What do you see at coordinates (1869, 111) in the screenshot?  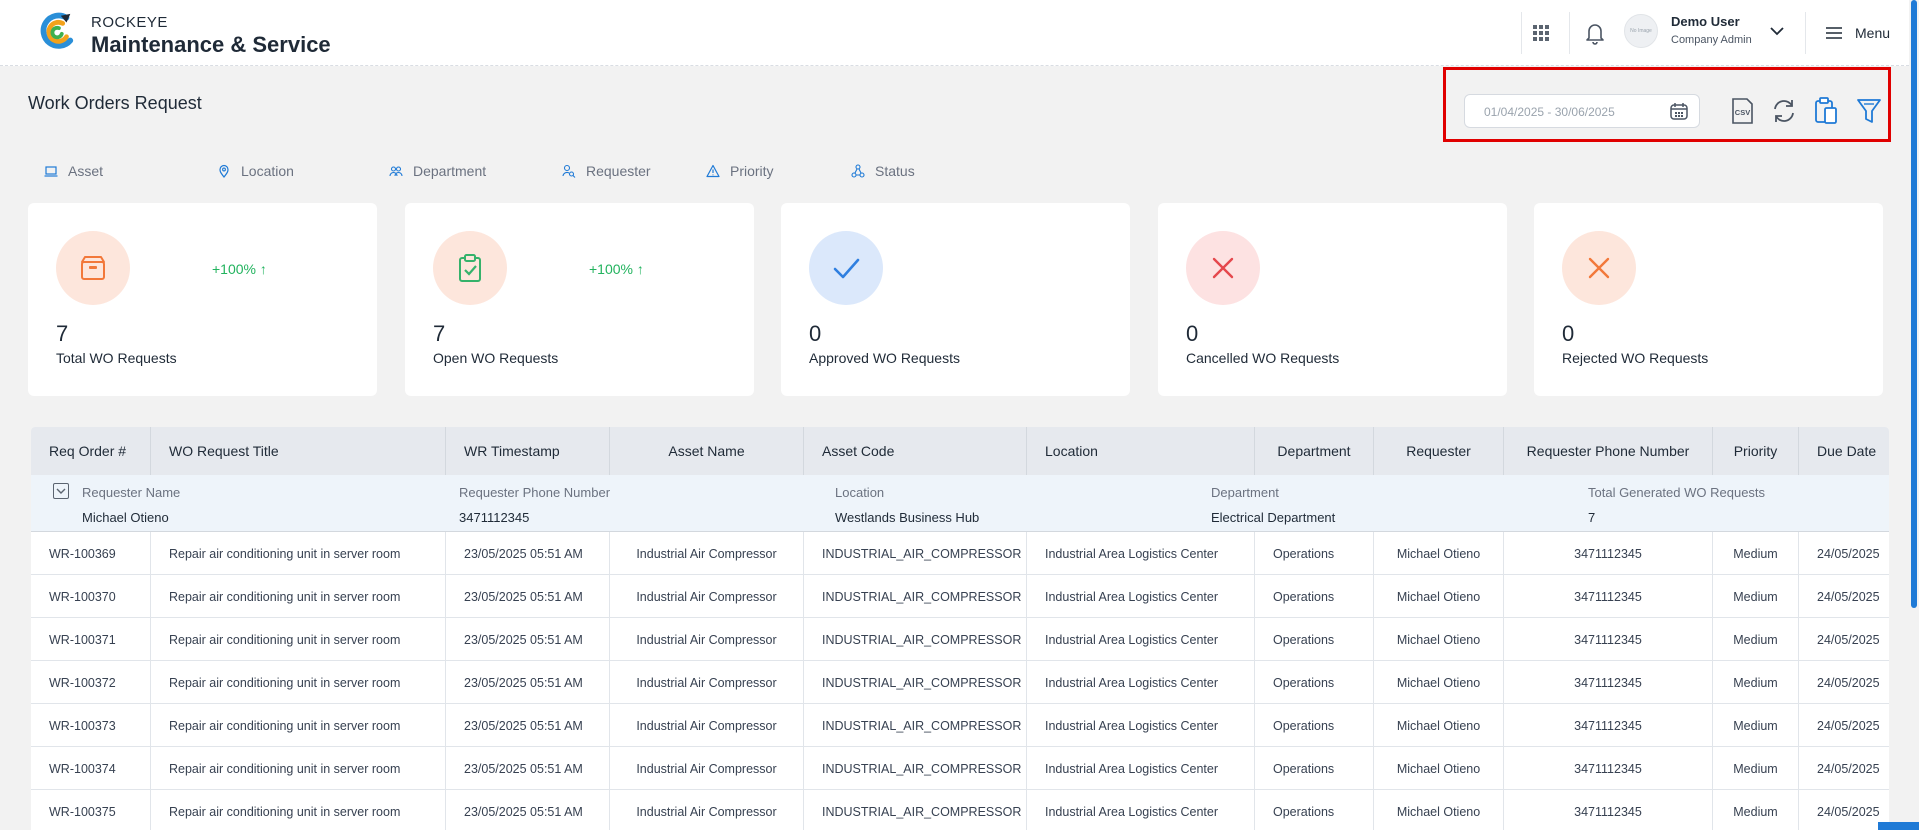 I see `filter-icon` at bounding box center [1869, 111].